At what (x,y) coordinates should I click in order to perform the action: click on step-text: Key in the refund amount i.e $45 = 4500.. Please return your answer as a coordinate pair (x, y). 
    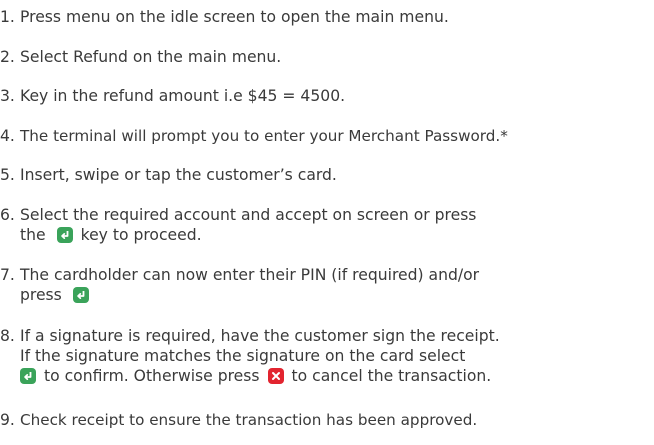
    Looking at the image, I should click on (183, 96).